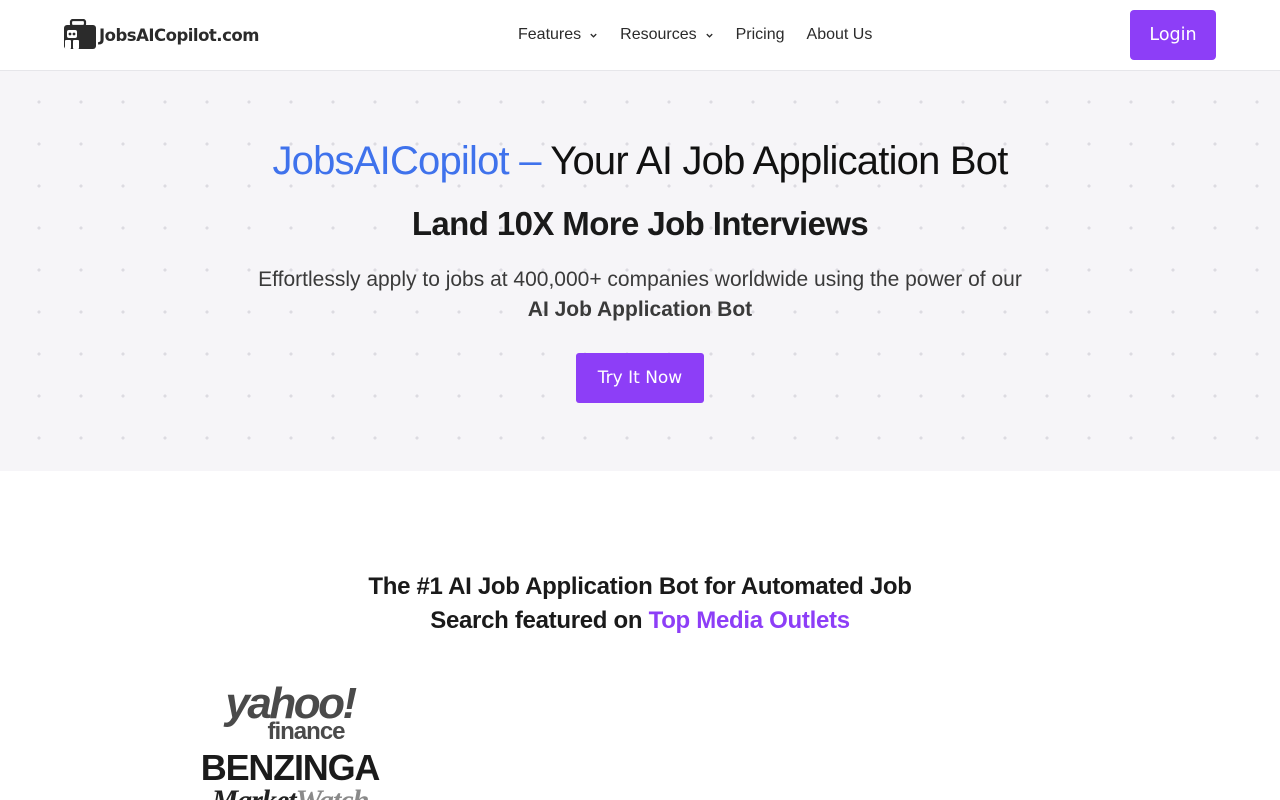 The image size is (1280, 800). I want to click on media-logos: yahoo! finance BENZINGA MarketWatch, so click(290, 741).